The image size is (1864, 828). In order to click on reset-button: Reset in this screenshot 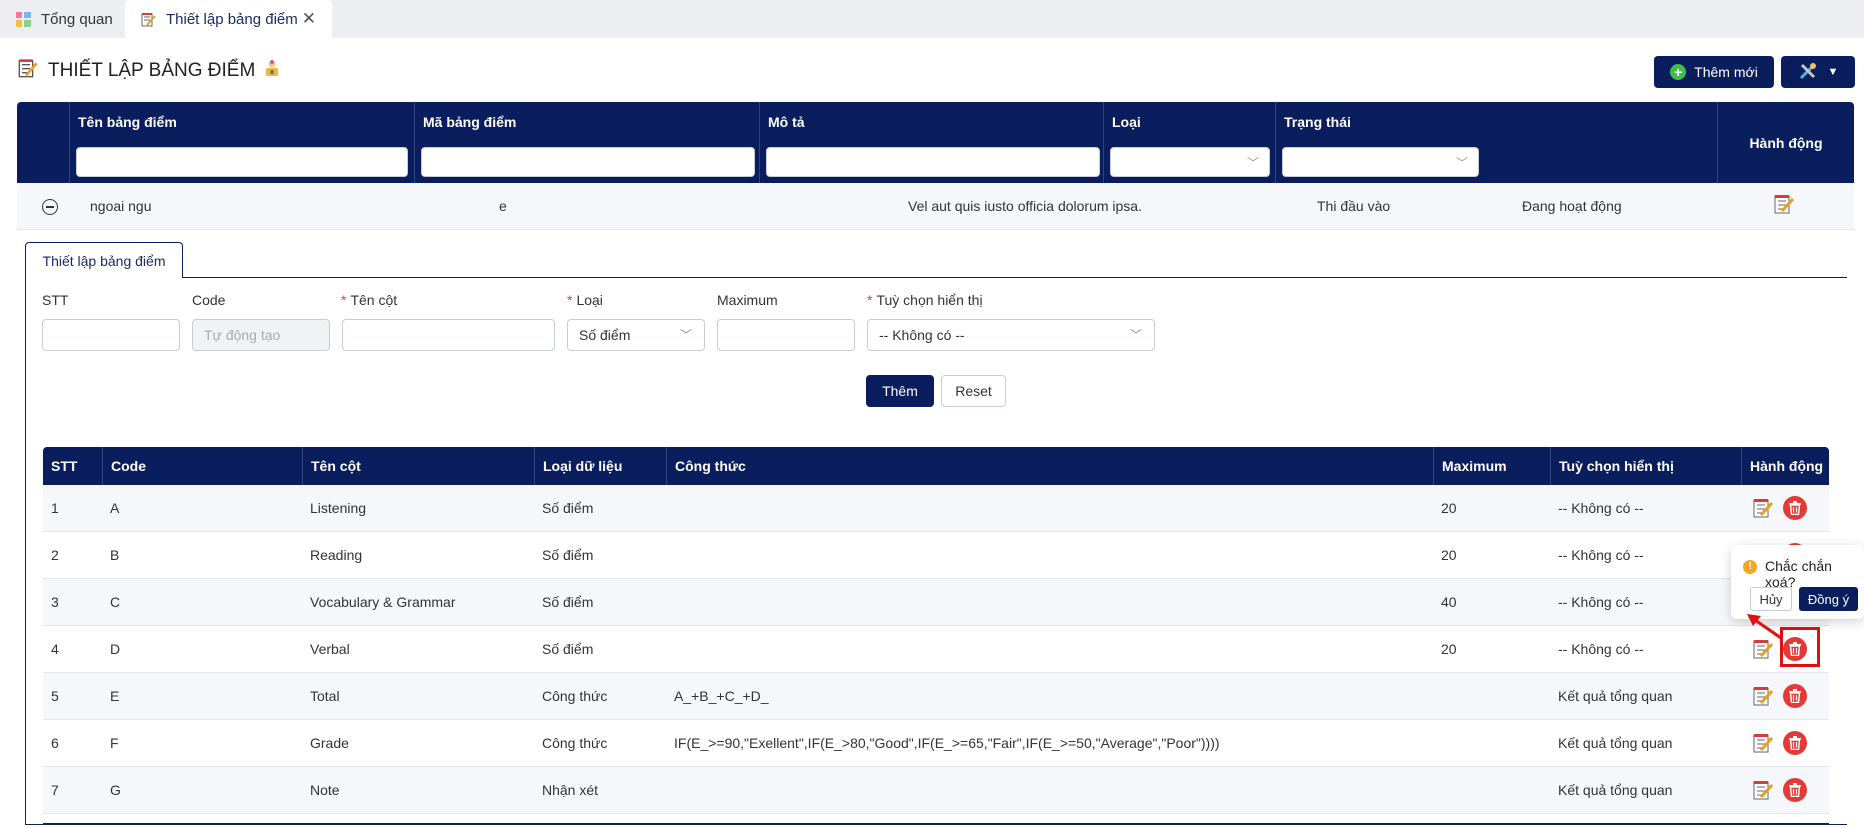, I will do `click(973, 391)`.